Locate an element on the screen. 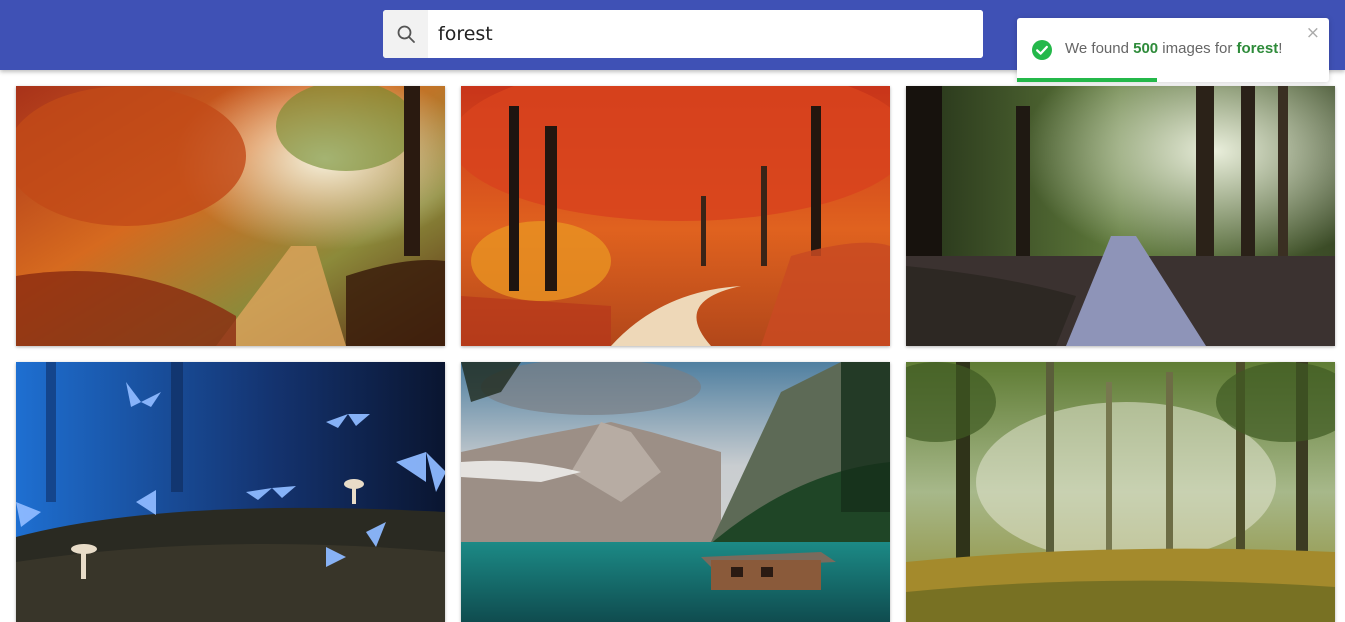  toast-message: We found 500 images for forest! is located at coordinates (1173, 48).